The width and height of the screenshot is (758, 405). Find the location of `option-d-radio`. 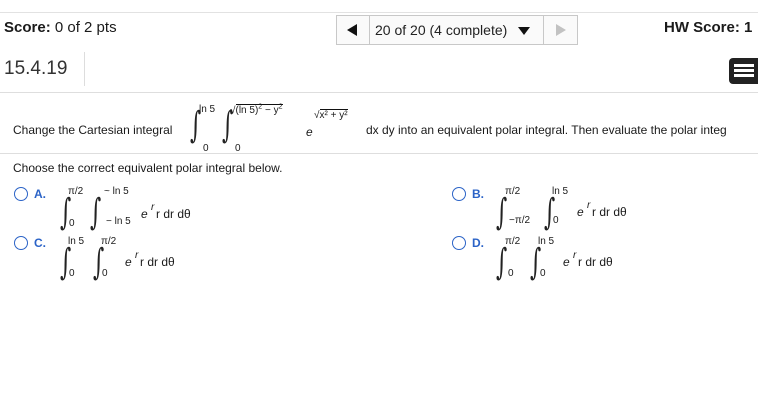

option-d-radio is located at coordinates (459, 243).